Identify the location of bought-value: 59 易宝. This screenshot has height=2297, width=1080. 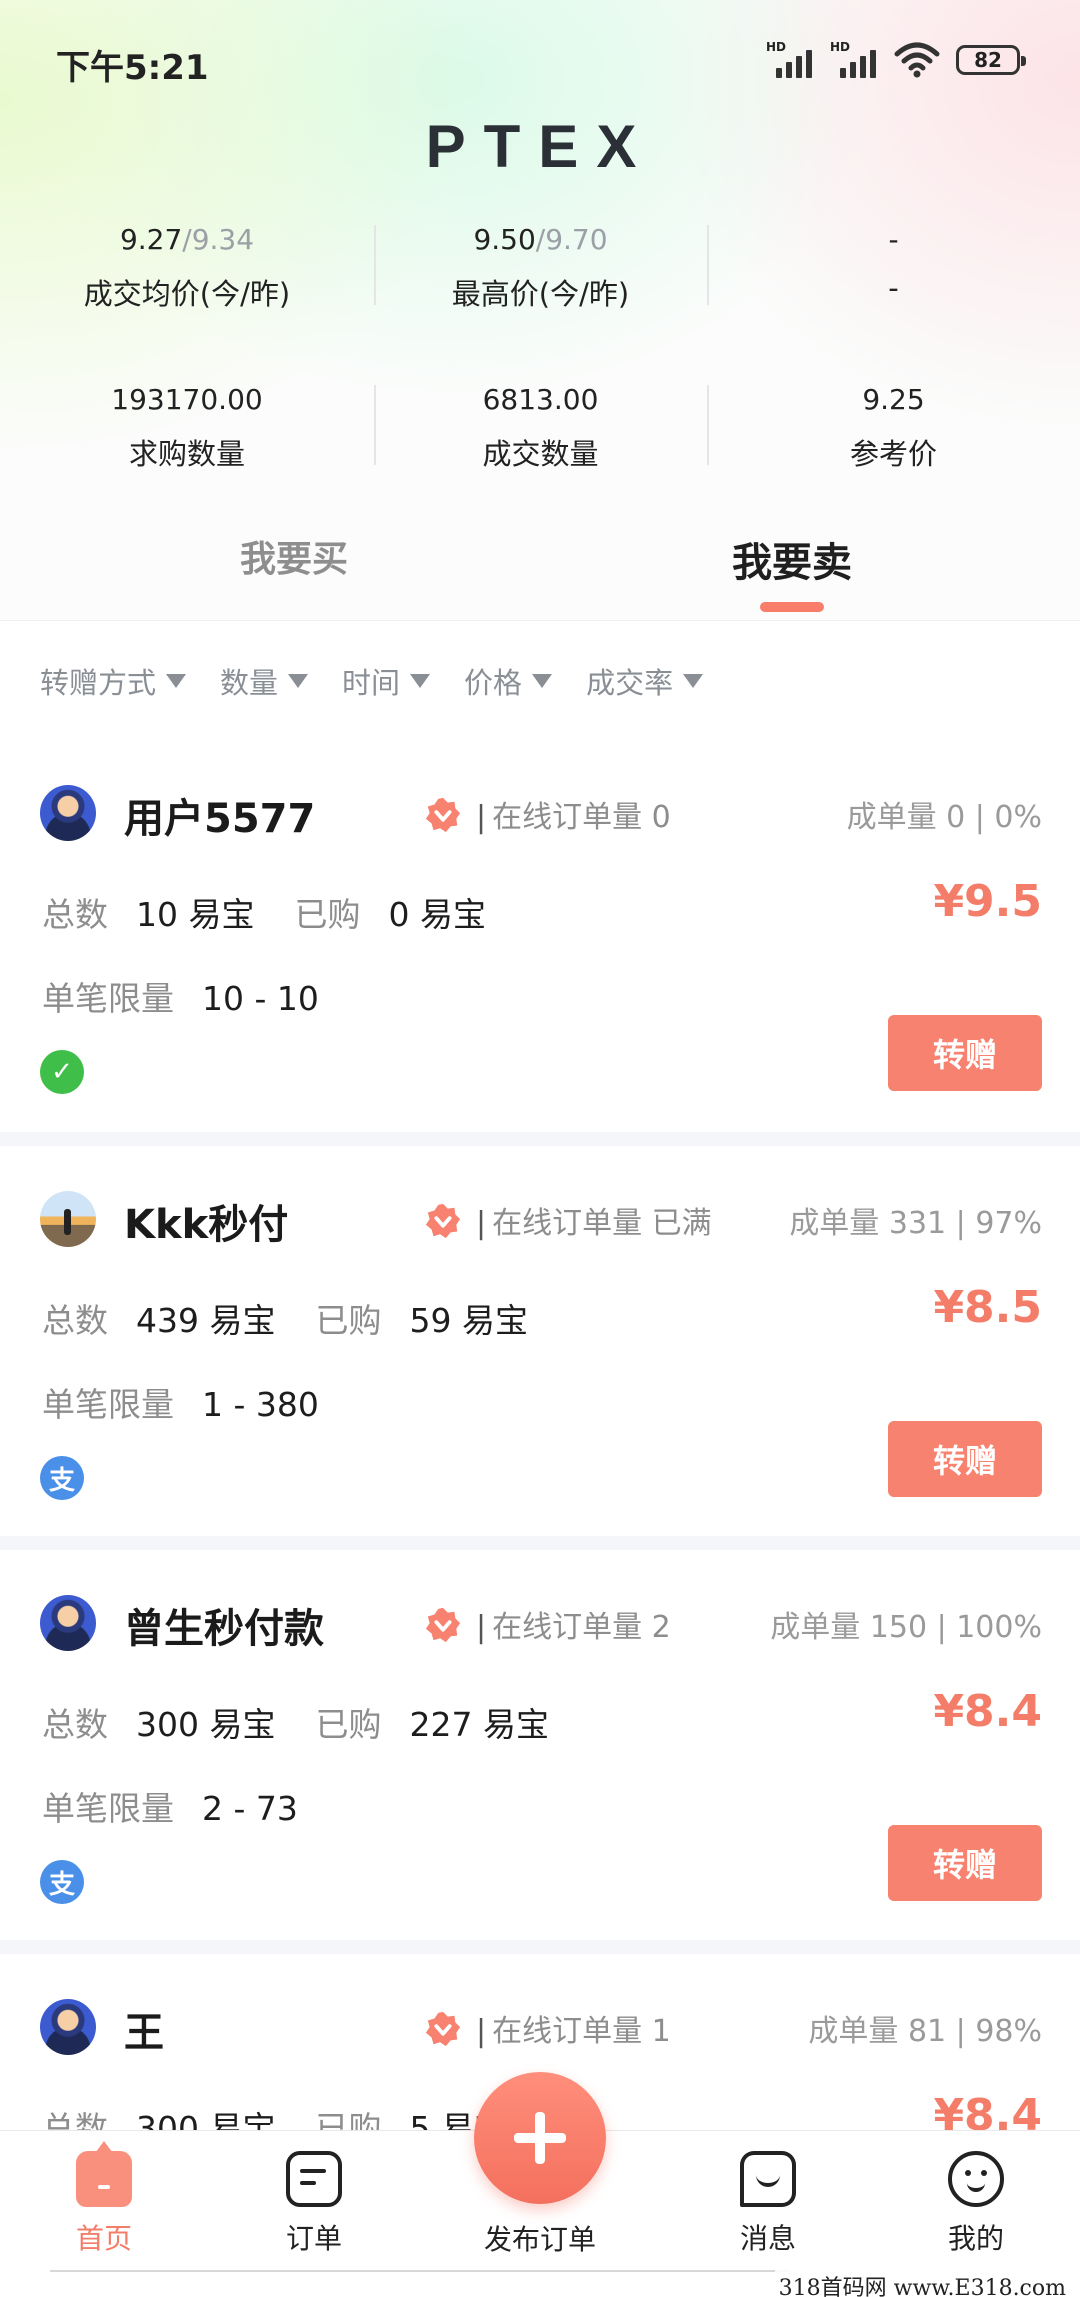
(468, 1320).